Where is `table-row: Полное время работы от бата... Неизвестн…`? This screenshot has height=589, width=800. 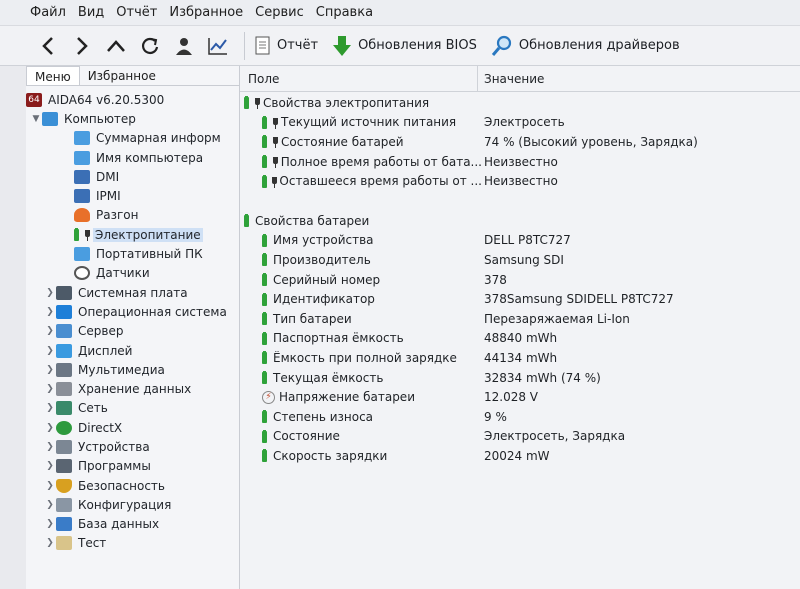 table-row: Полное время работы от бата... Неизвестн… is located at coordinates (520, 162).